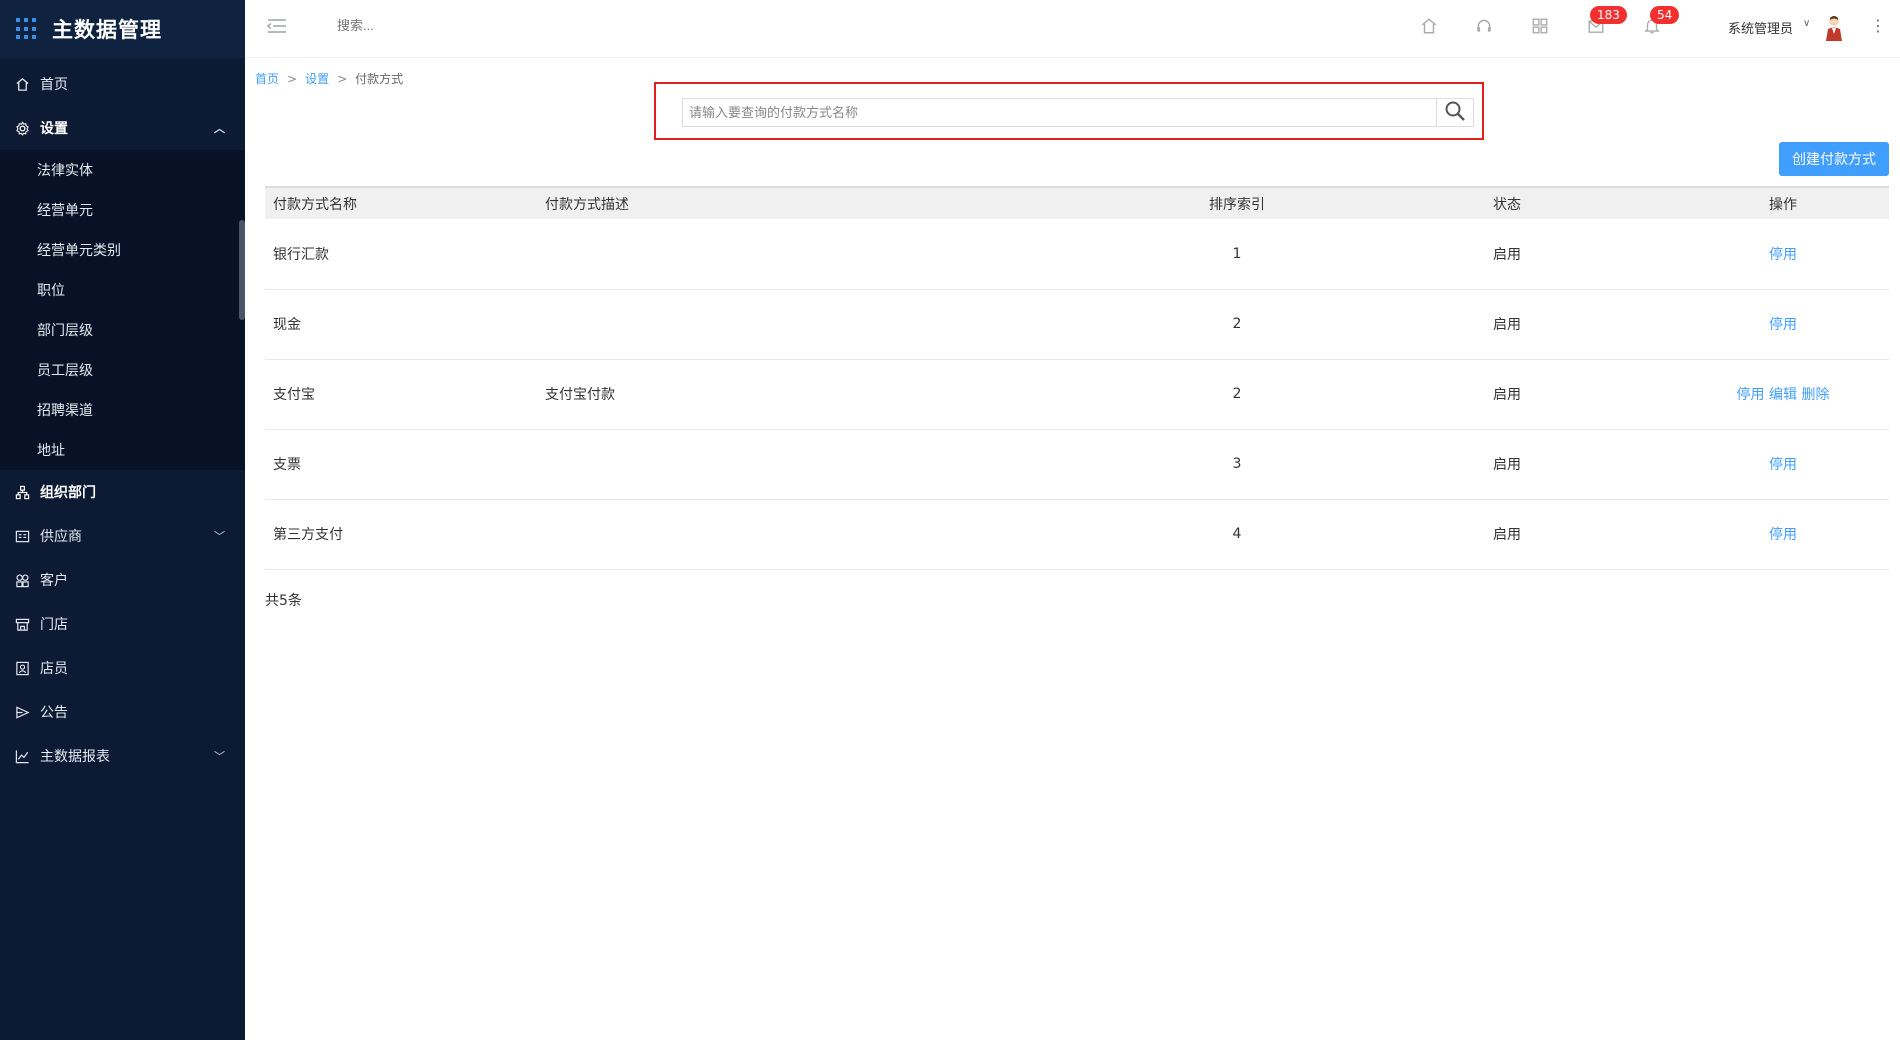 Image resolution: width=1900 pixels, height=1040 pixels. I want to click on store-icon, so click(22, 624).